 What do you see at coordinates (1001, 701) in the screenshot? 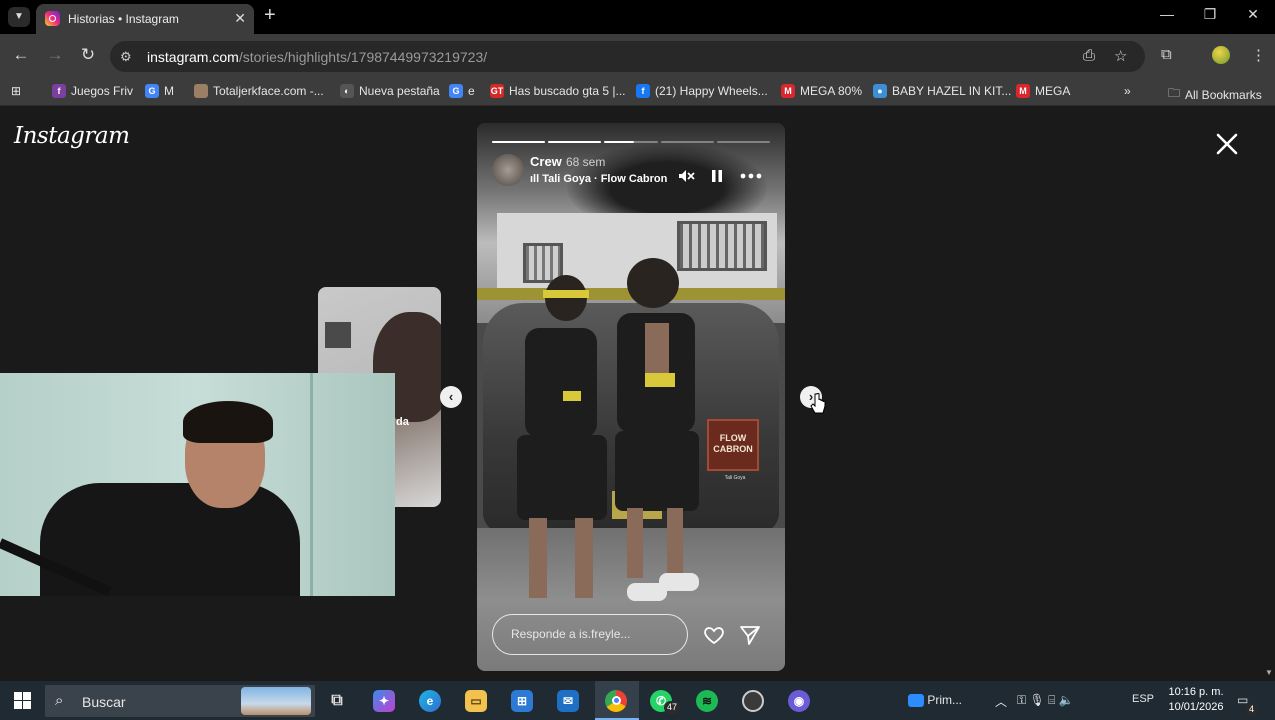
I see `tray-overflow-icon: ︿` at bounding box center [1001, 701].